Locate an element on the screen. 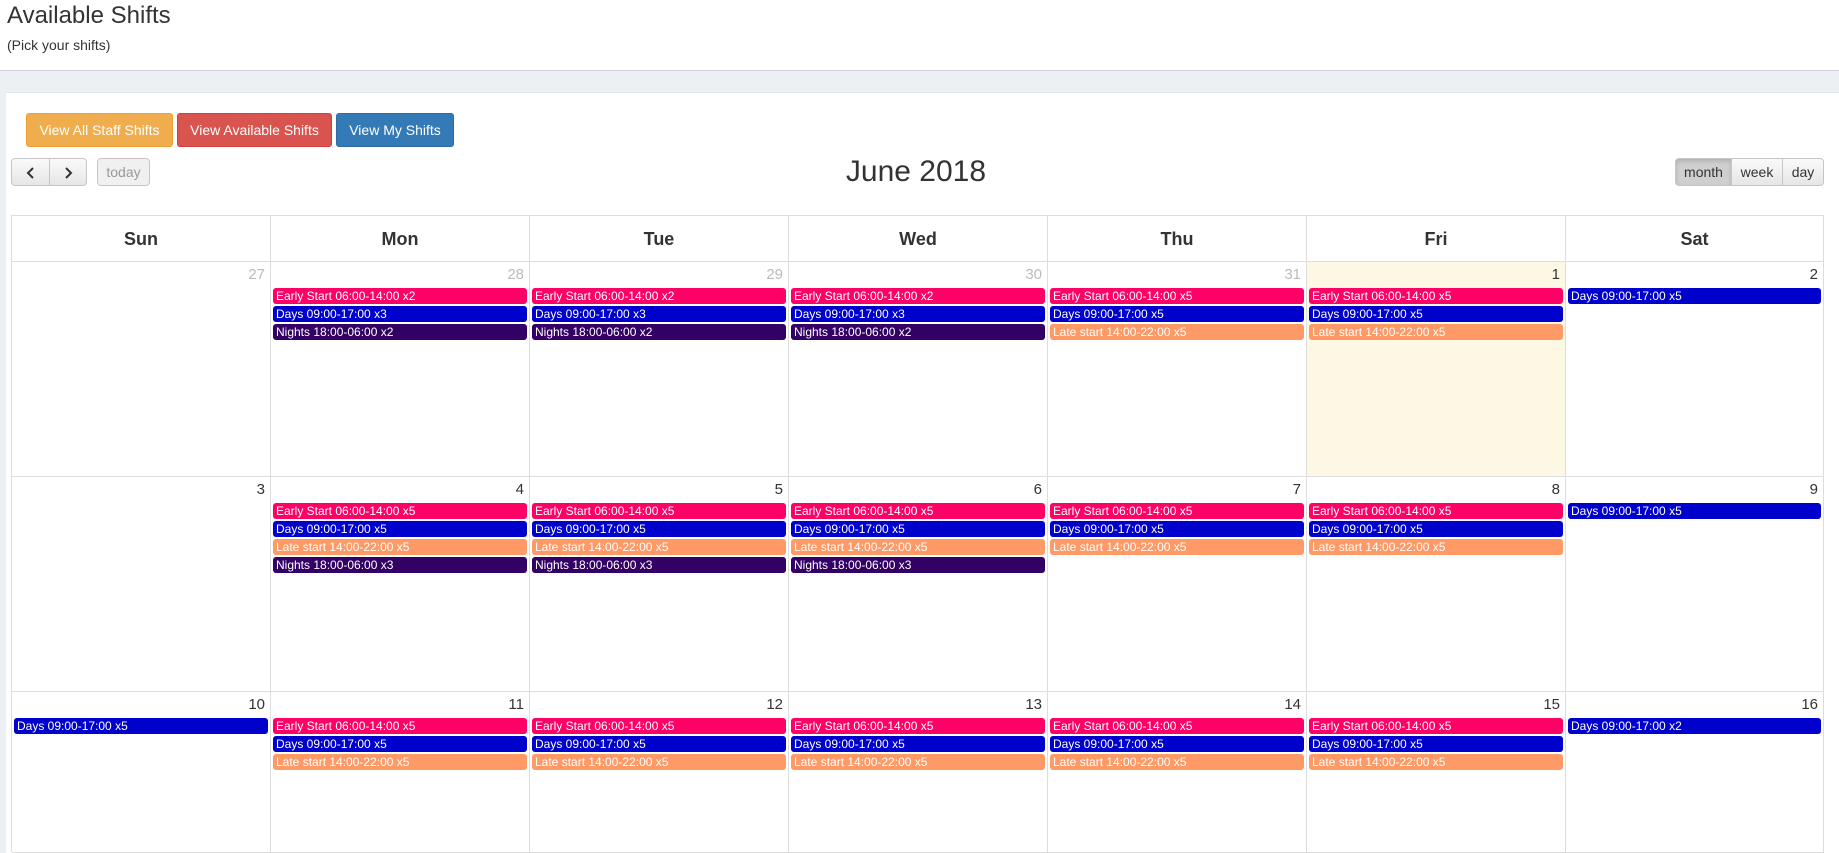 This screenshot has width=1839, height=853. day-number: 8 is located at coordinates (1555, 489).